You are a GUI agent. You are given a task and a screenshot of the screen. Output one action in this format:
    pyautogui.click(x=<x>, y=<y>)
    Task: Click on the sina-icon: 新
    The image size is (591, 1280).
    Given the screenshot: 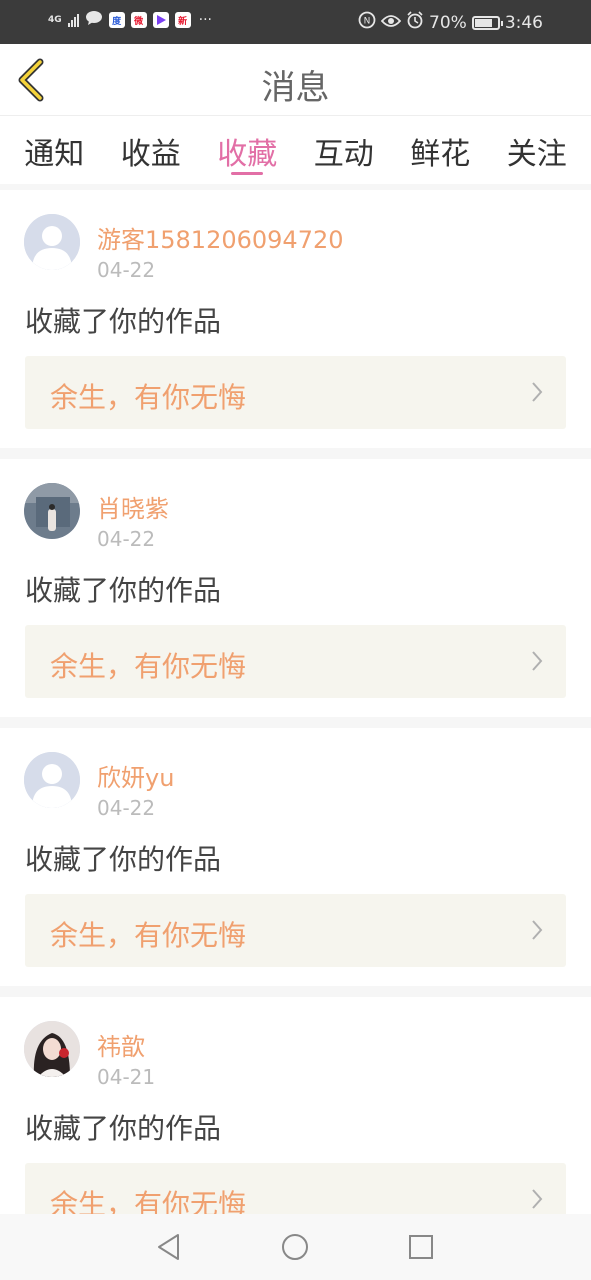 What is the action you would take?
    pyautogui.click(x=182, y=20)
    